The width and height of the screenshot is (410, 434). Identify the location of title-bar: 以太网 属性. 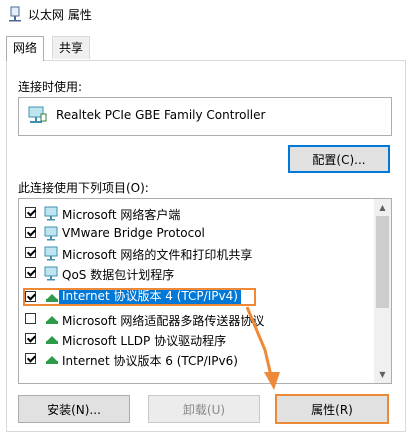
(205, 14).